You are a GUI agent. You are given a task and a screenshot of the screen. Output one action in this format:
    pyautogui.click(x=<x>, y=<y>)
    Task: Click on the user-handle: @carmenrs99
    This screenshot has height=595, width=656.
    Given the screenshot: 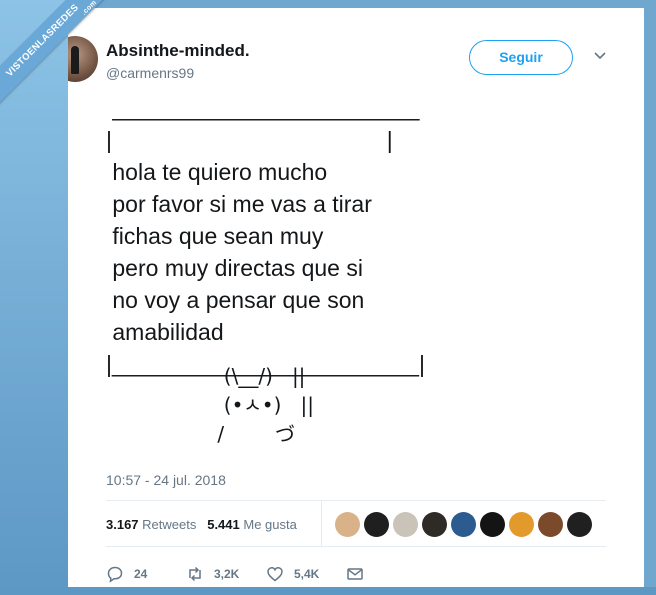 What is the action you would take?
    pyautogui.click(x=150, y=73)
    